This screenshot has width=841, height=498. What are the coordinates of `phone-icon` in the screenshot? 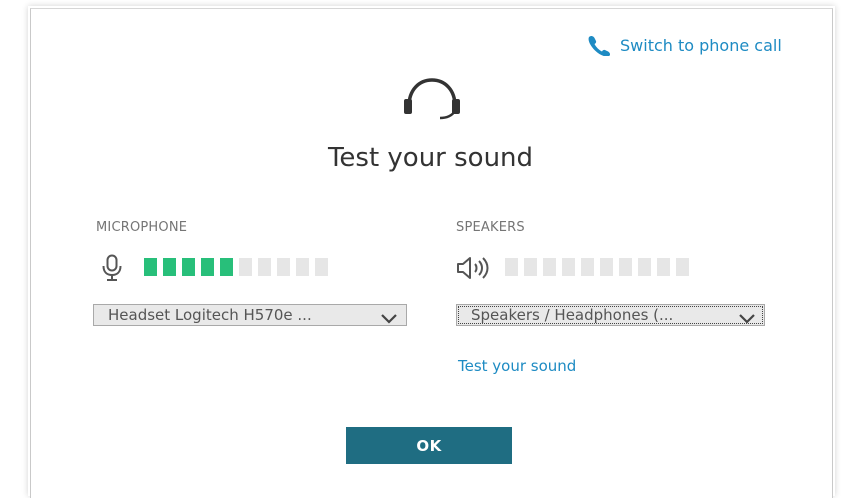 It's located at (599, 45).